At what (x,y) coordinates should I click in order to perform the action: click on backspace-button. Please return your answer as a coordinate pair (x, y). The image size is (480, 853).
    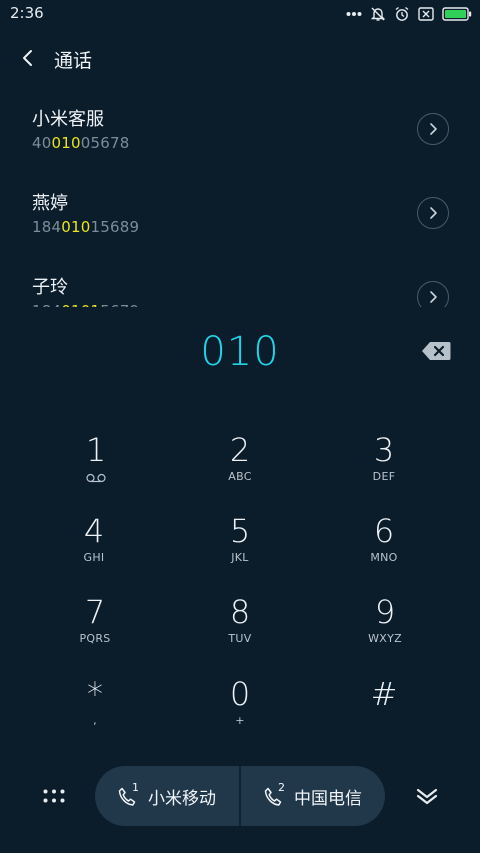
    Looking at the image, I should click on (436, 351).